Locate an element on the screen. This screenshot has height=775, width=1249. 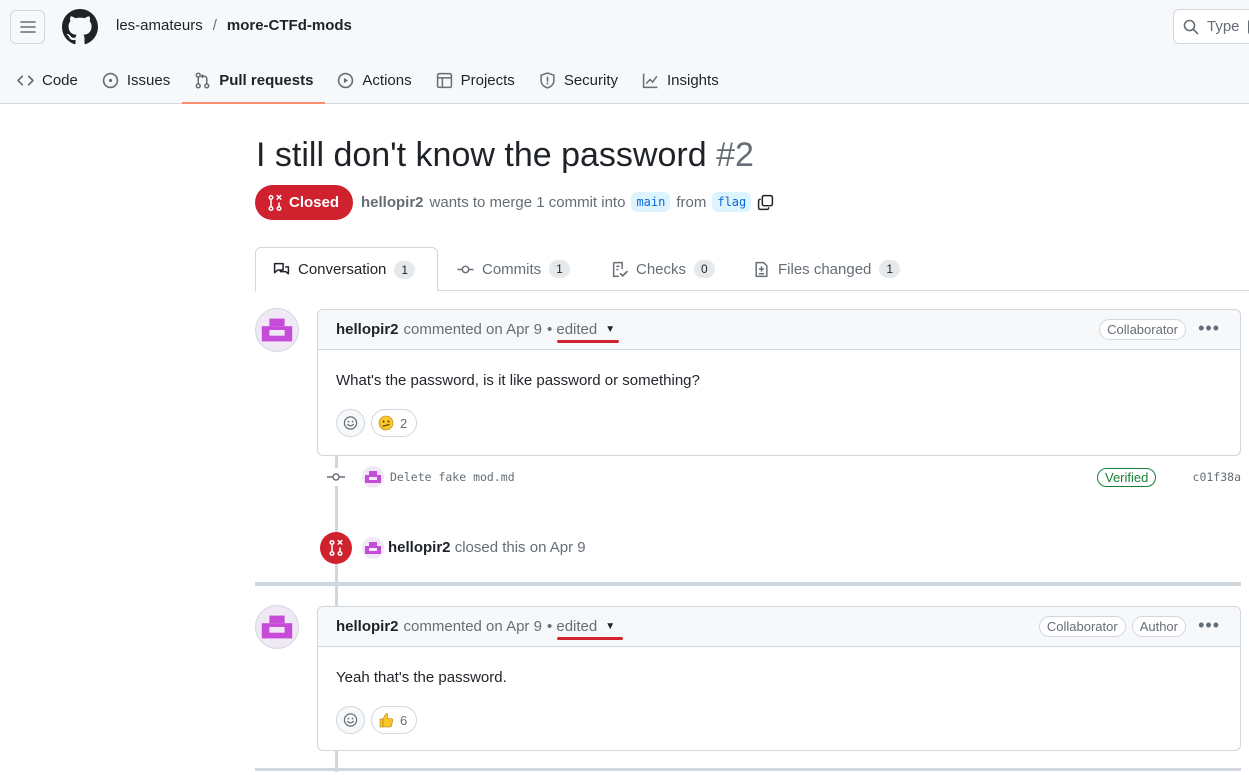
checklist-icon is located at coordinates (620, 269).